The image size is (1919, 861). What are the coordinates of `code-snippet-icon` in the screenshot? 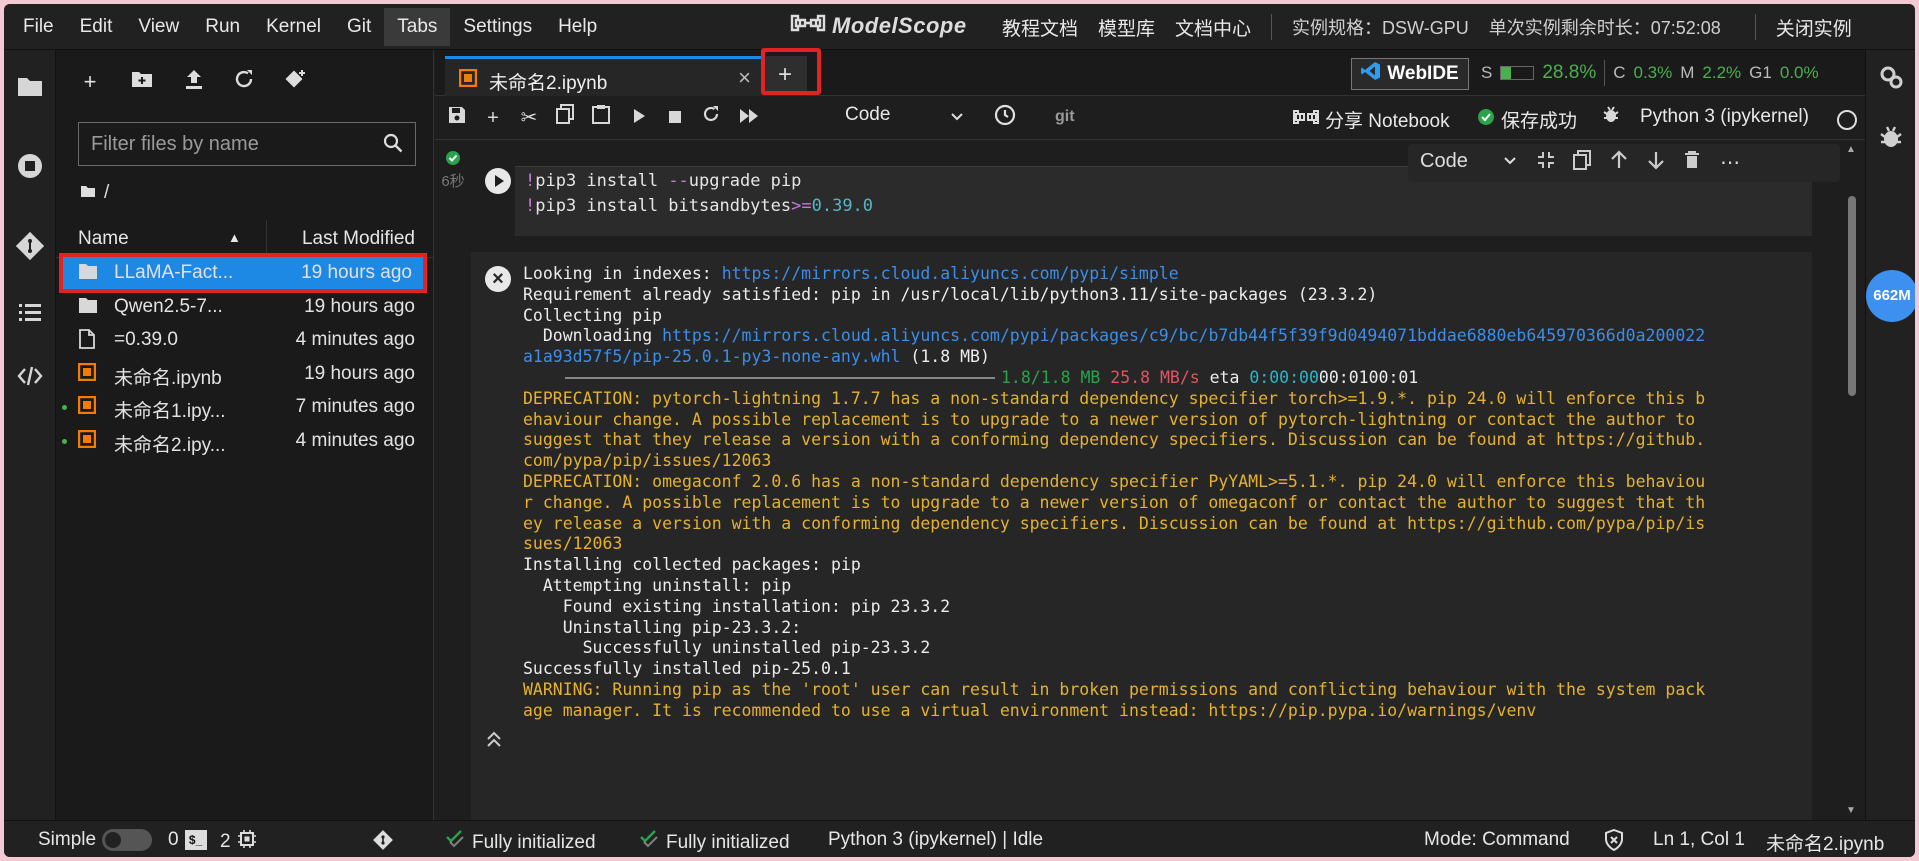 It's located at (30, 376).